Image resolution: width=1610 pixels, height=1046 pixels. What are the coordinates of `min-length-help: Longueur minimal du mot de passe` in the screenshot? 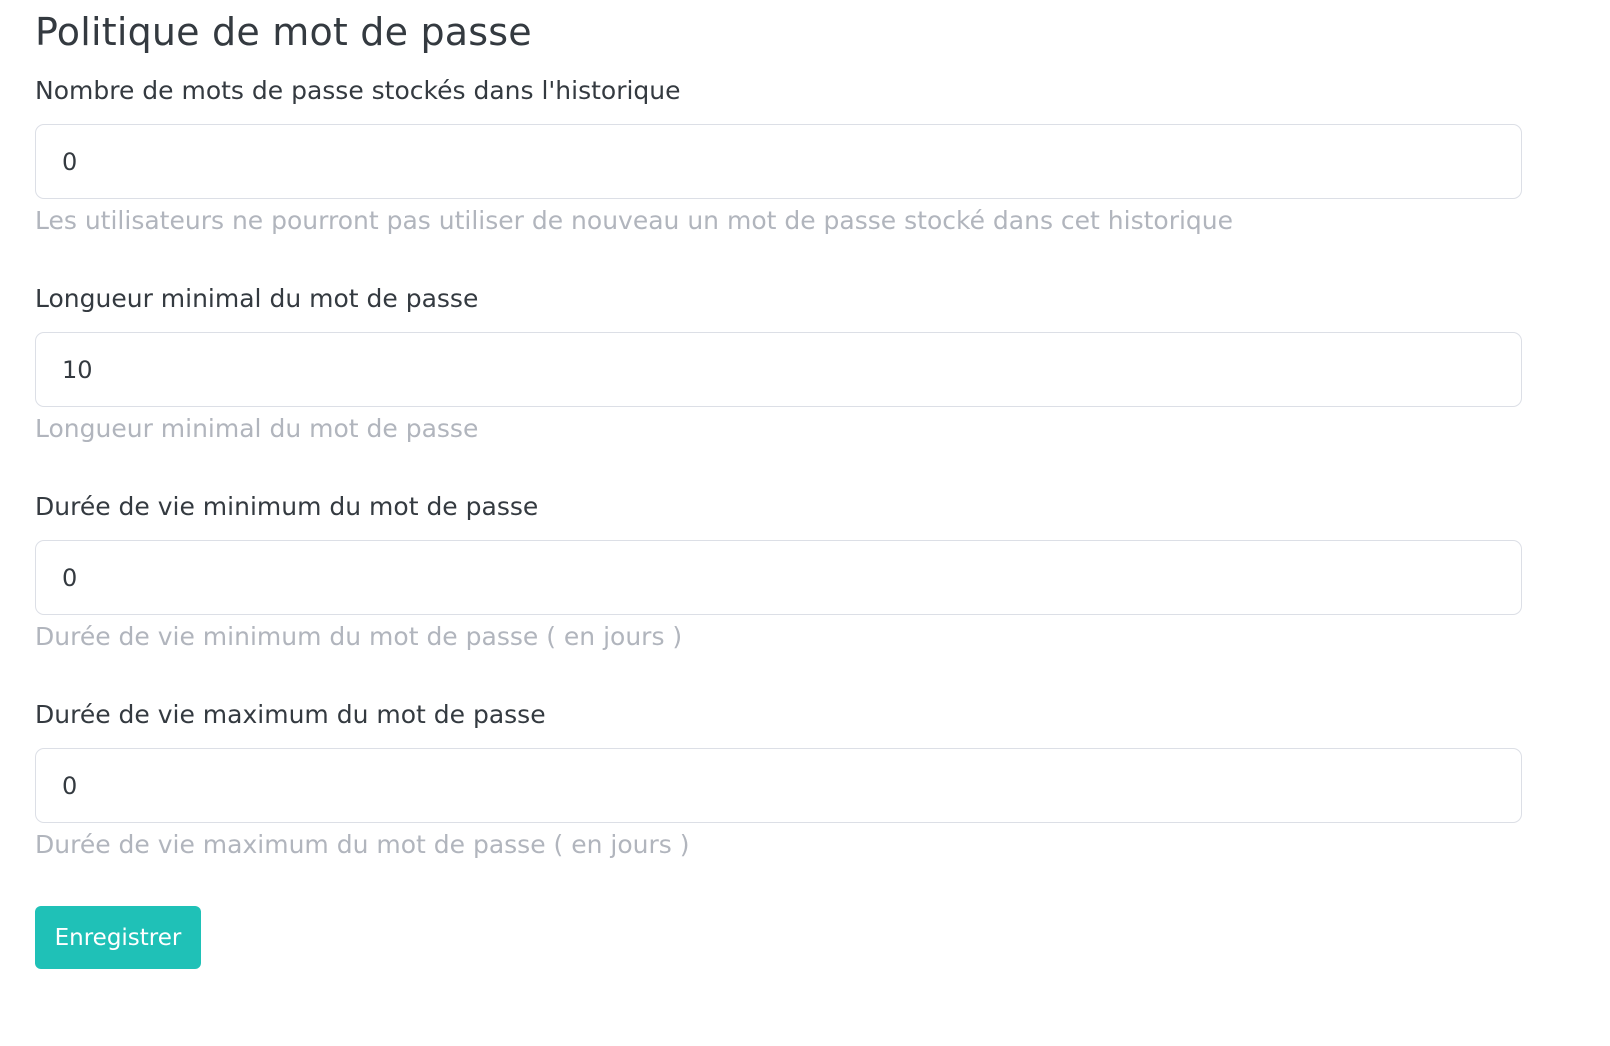 It's located at (257, 428).